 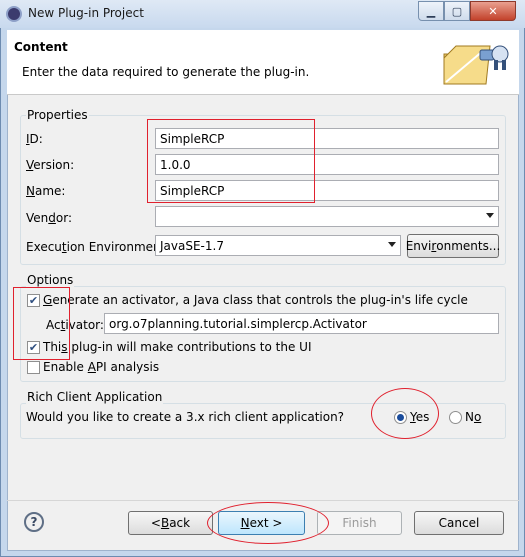 What do you see at coordinates (46, 191) in the screenshot?
I see `name-label: Name:` at bounding box center [46, 191].